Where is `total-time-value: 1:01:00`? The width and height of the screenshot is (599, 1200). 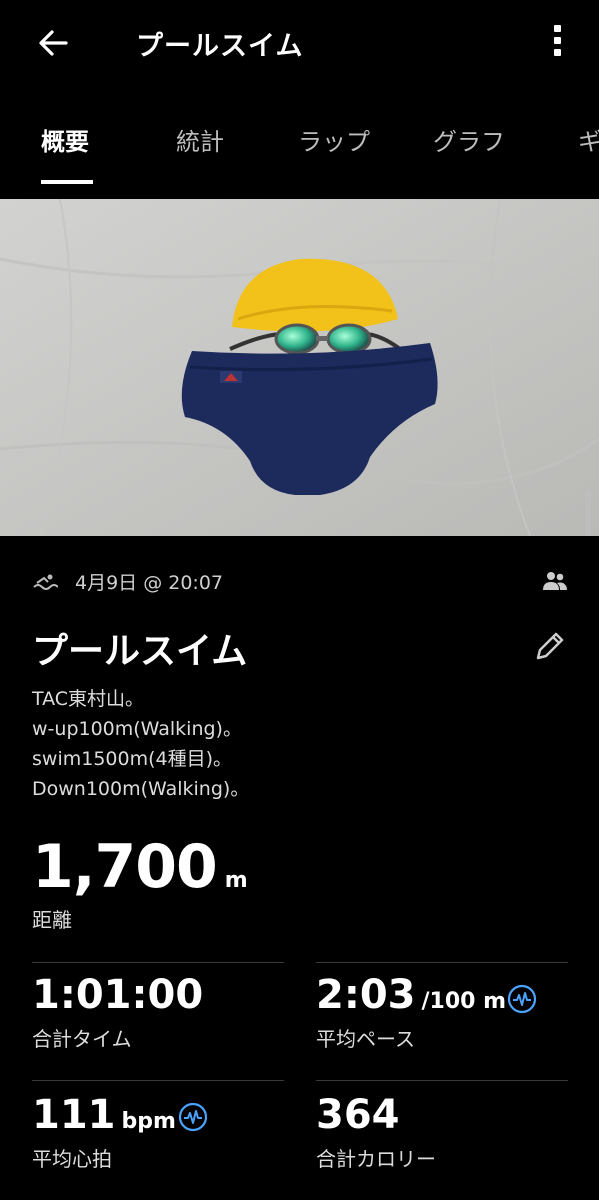
total-time-value: 1:01:00 is located at coordinates (117, 995).